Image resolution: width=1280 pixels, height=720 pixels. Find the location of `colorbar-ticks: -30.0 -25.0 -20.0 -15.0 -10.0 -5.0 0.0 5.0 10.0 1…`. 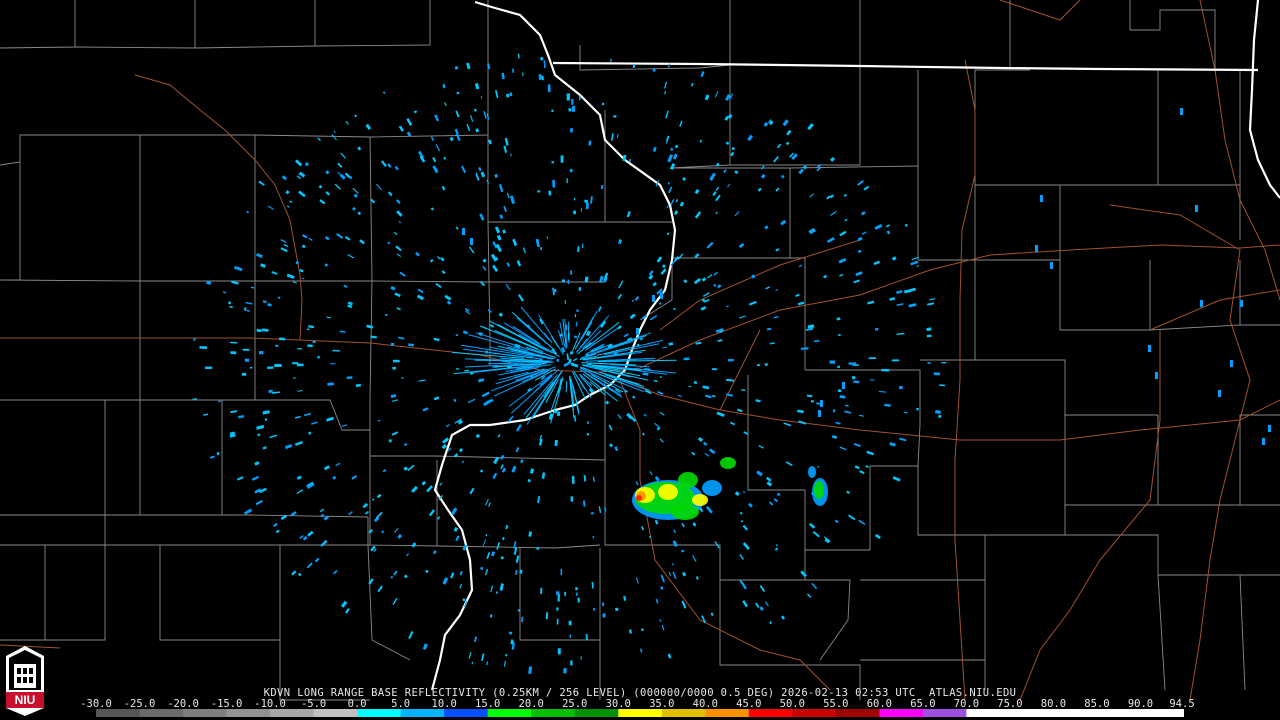

colorbar-ticks: -30.0 -25.0 -20.0 -15.0 -10.0 -5.0 0.0 5.0 10.0 1… is located at coordinates (638, 704).